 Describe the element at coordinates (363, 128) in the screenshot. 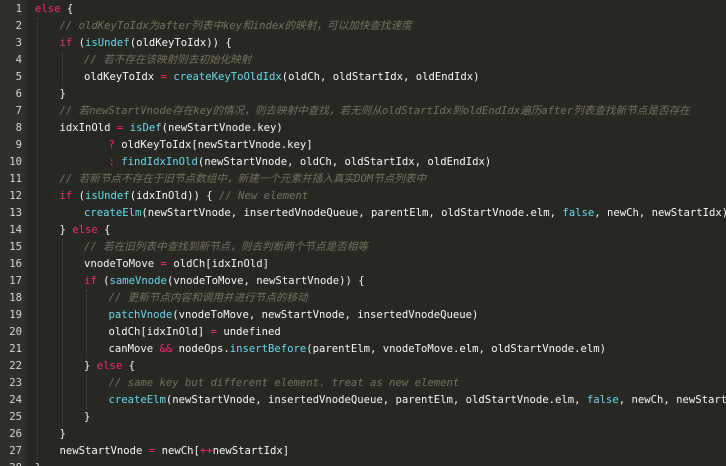

I see `code-line: 8 idxInOld = isDef(newStartVnode.key)` at that location.